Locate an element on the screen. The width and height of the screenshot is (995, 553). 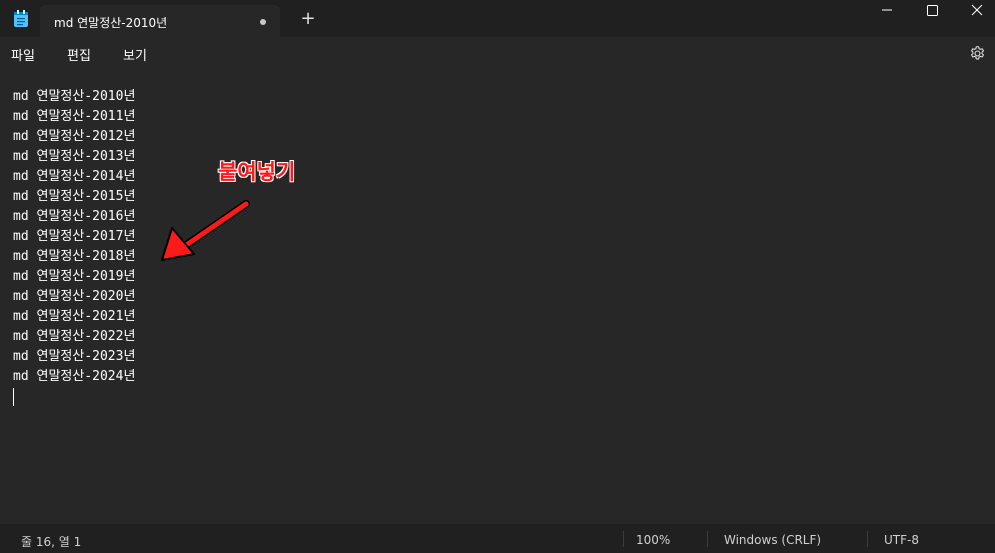
text-line: md 연말정산-2023년 is located at coordinates (74, 356).